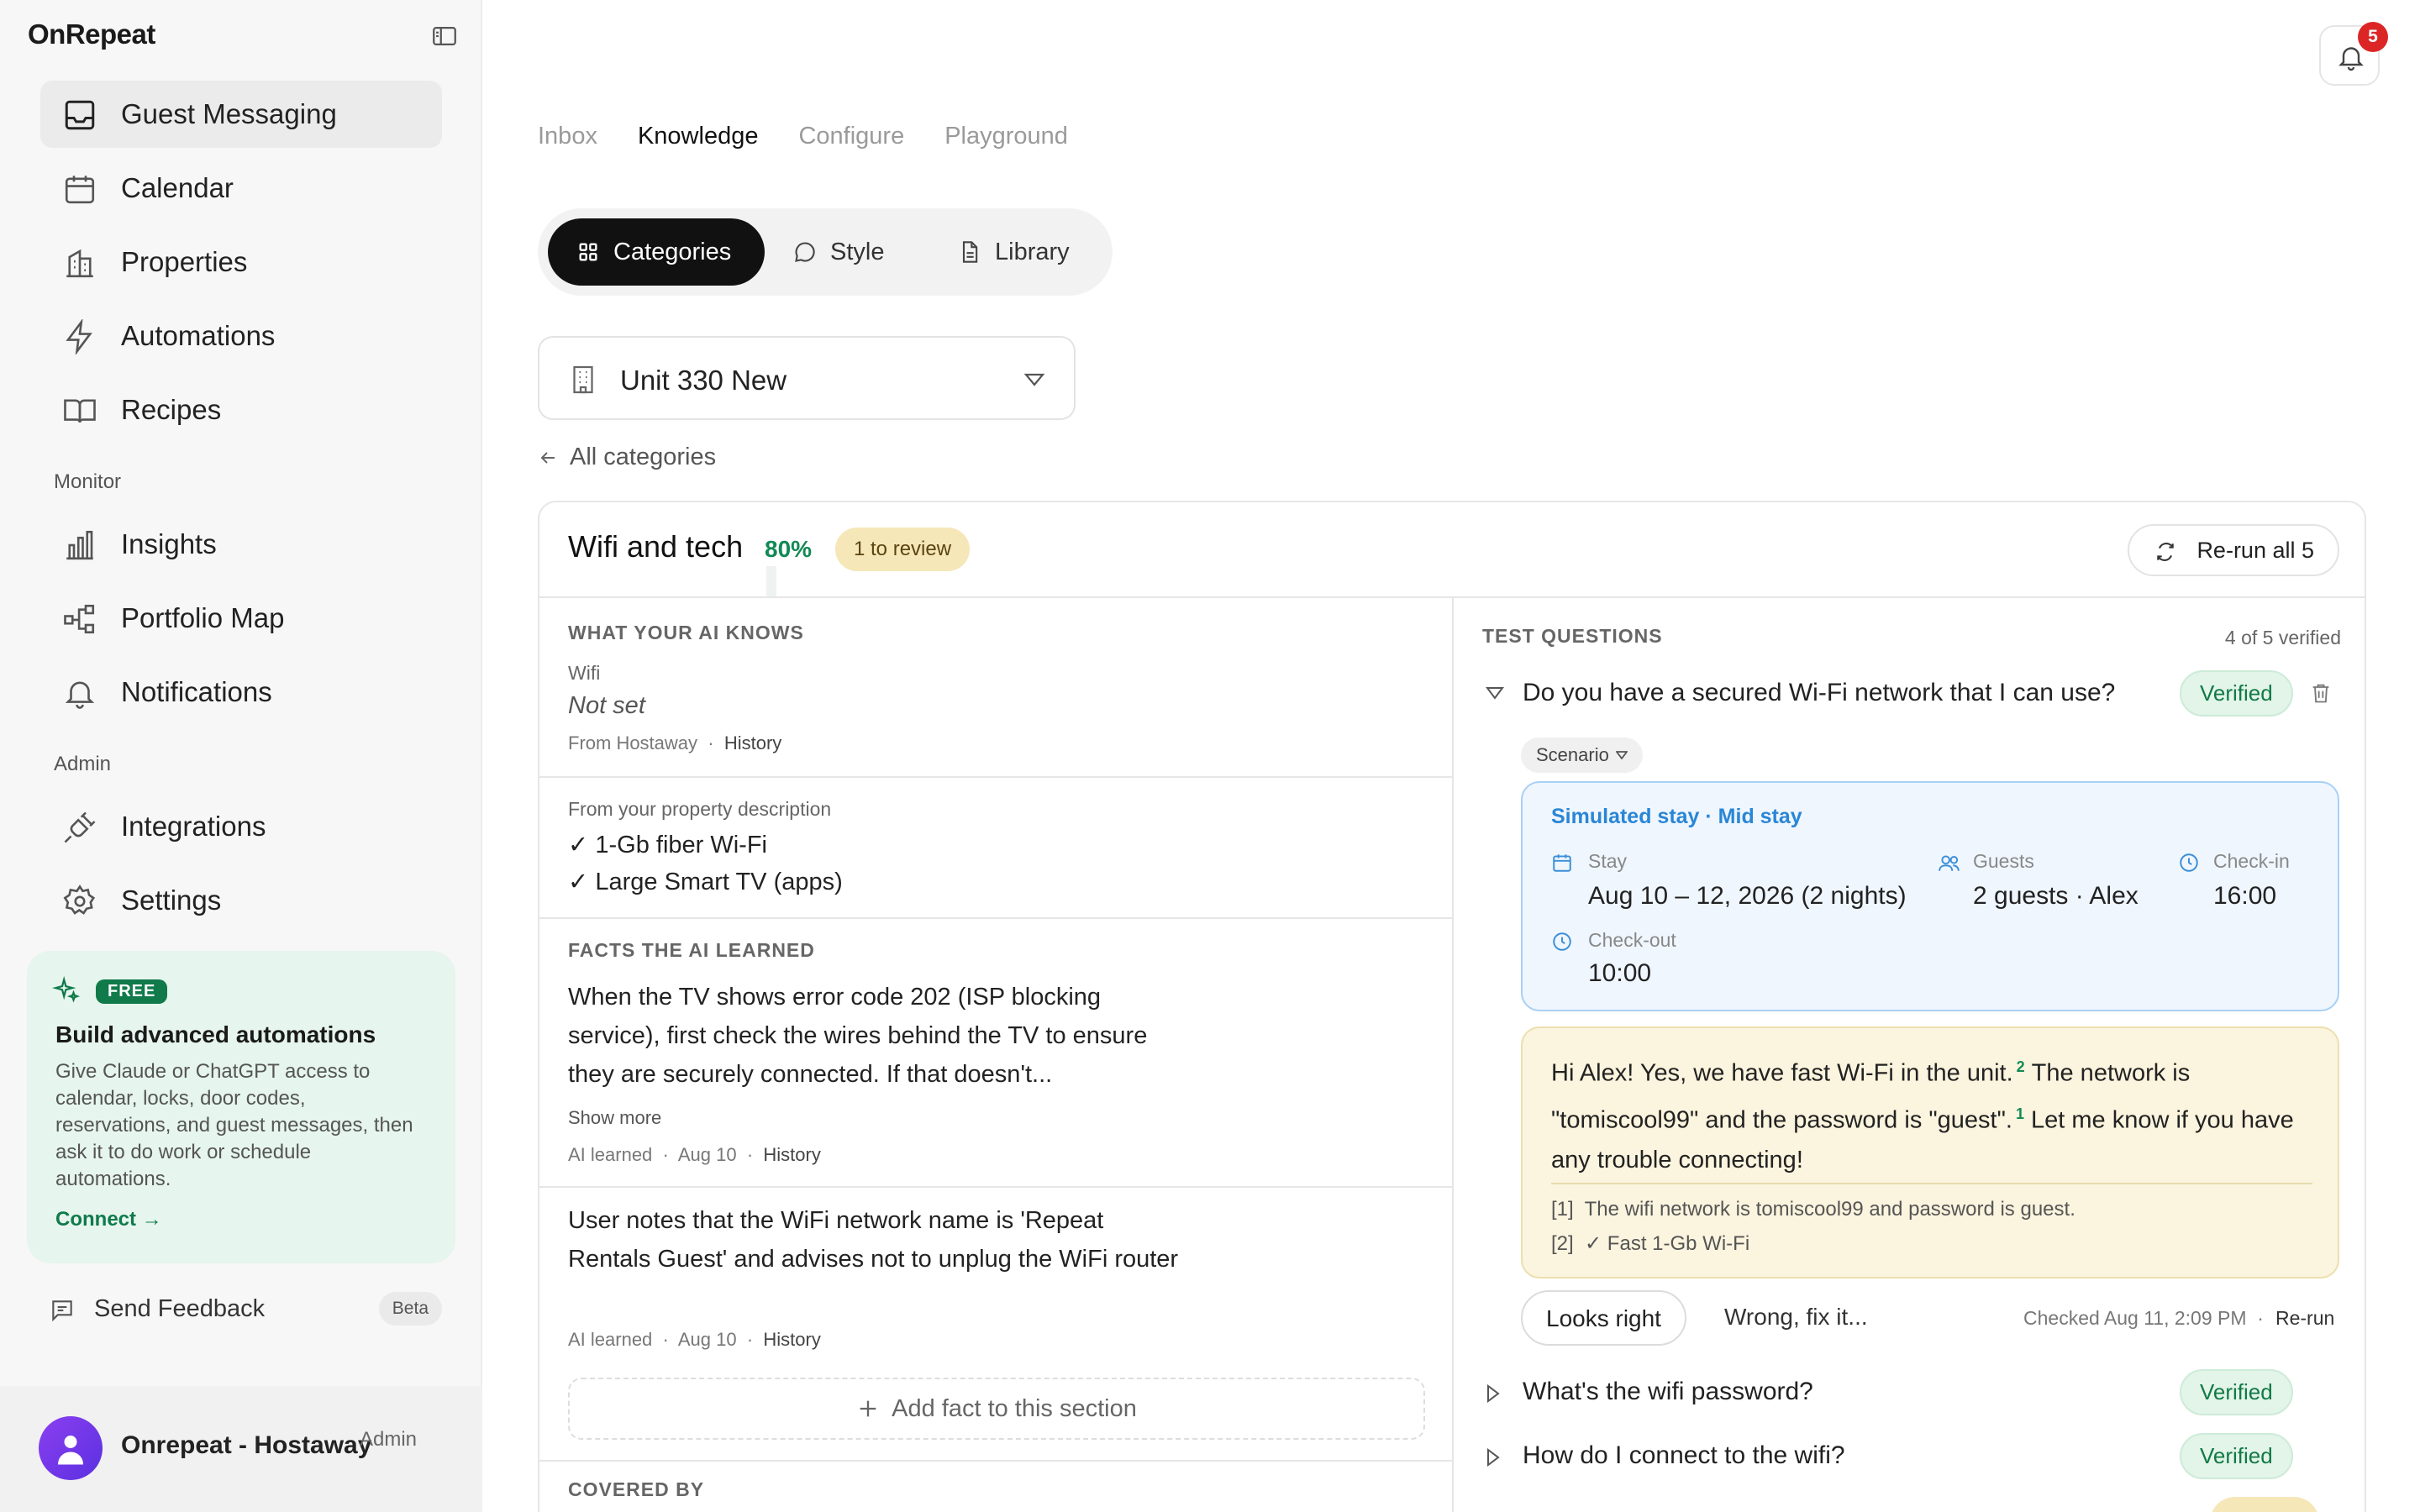 This screenshot has width=2420, height=1512. Describe the element at coordinates (1006, 136) in the screenshot. I see `tab-playground: Playground` at that location.